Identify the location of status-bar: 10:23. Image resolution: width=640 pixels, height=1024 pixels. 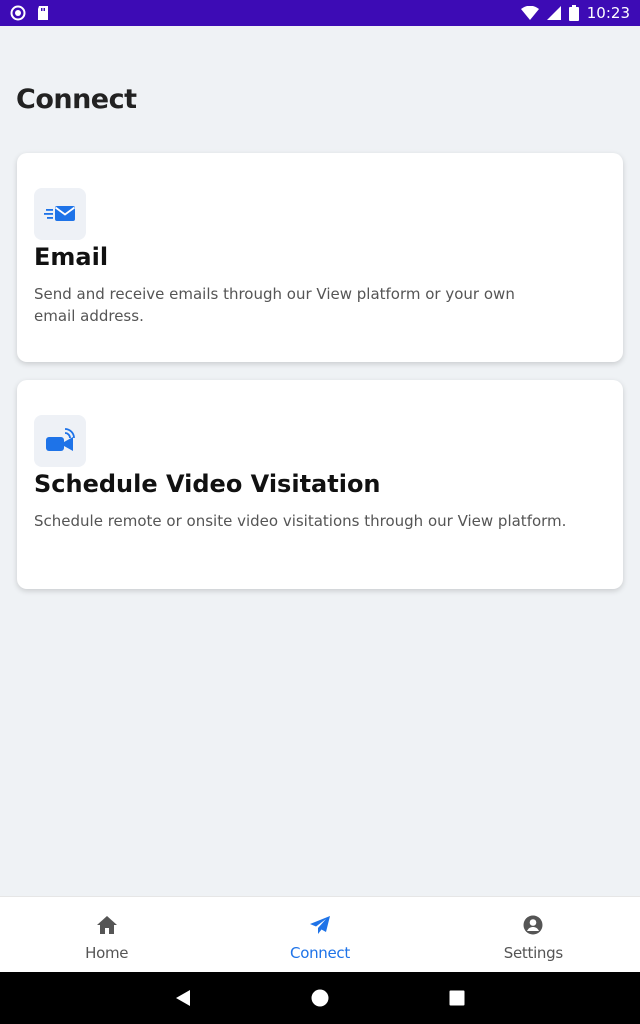
(320, 13).